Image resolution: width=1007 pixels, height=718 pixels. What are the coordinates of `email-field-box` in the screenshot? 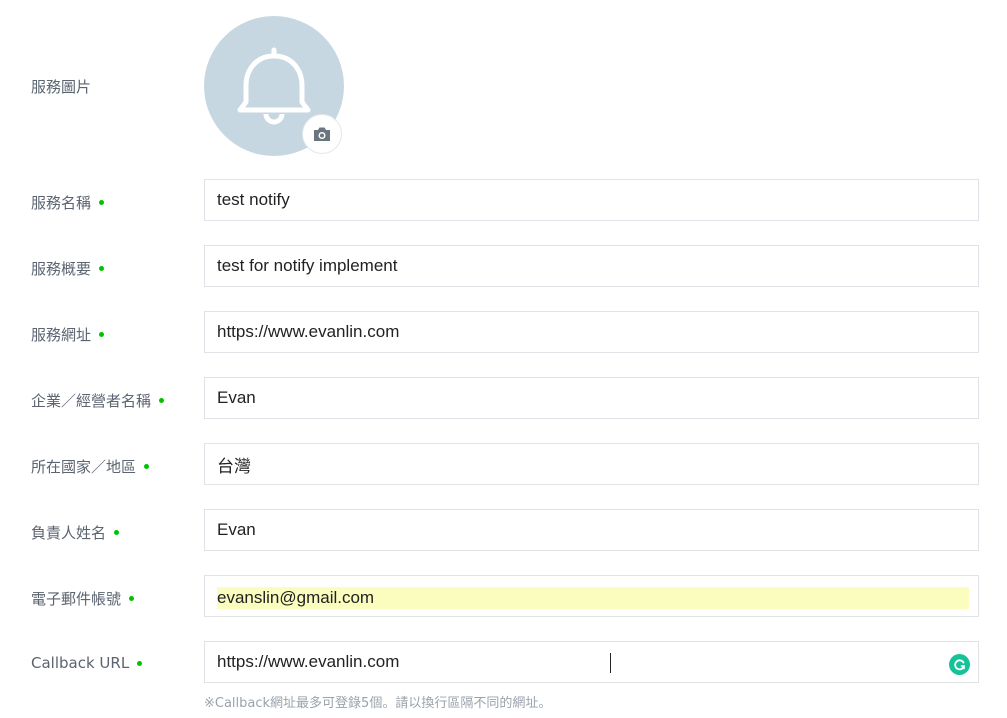 It's located at (591, 596).